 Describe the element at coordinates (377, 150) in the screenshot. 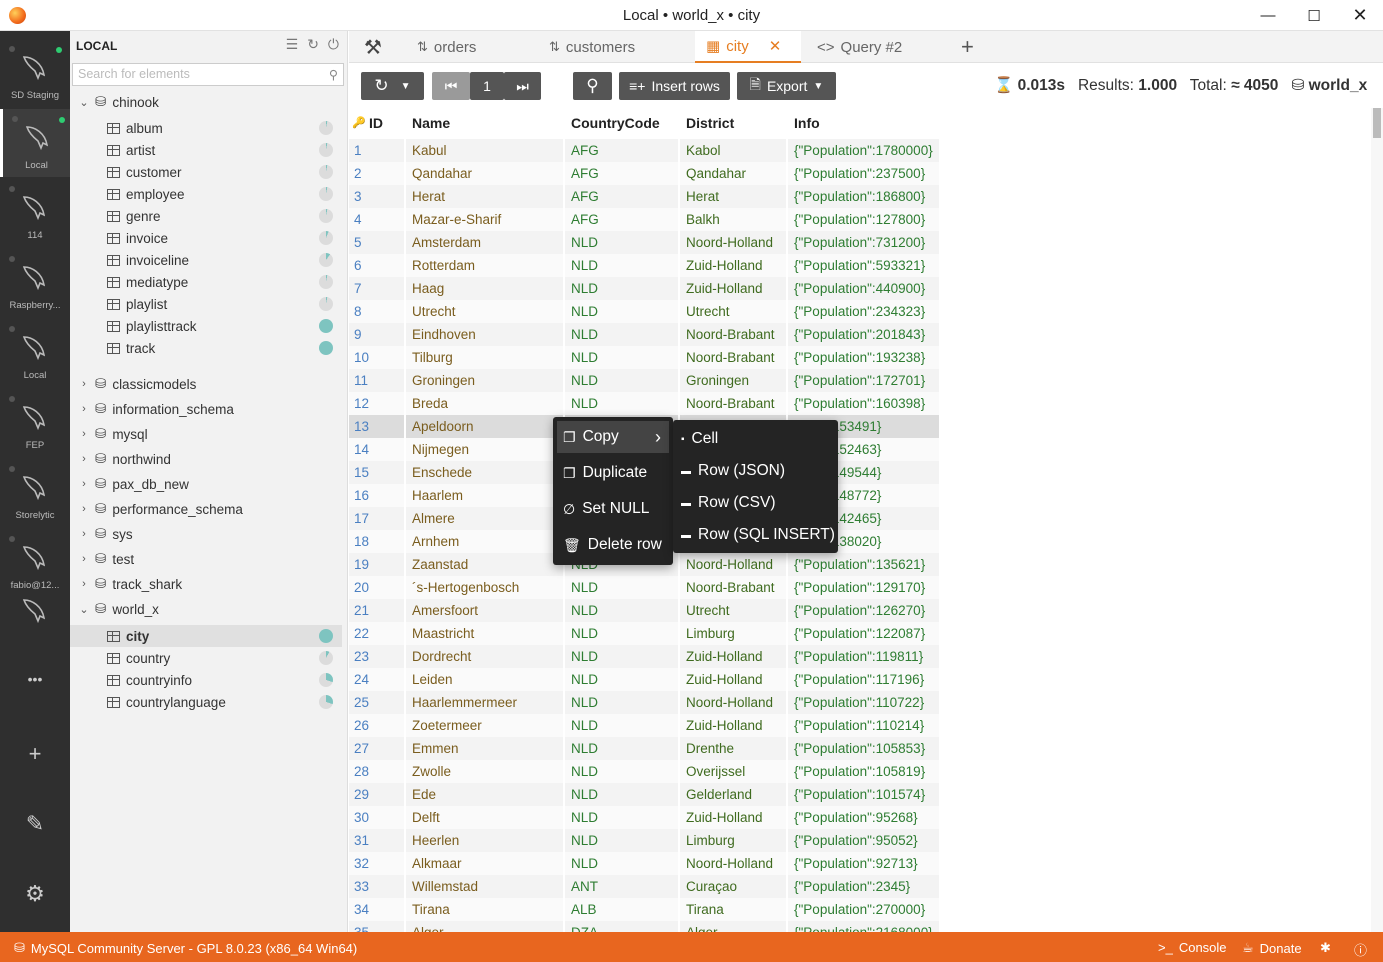

I see `cell-id: 1` at that location.